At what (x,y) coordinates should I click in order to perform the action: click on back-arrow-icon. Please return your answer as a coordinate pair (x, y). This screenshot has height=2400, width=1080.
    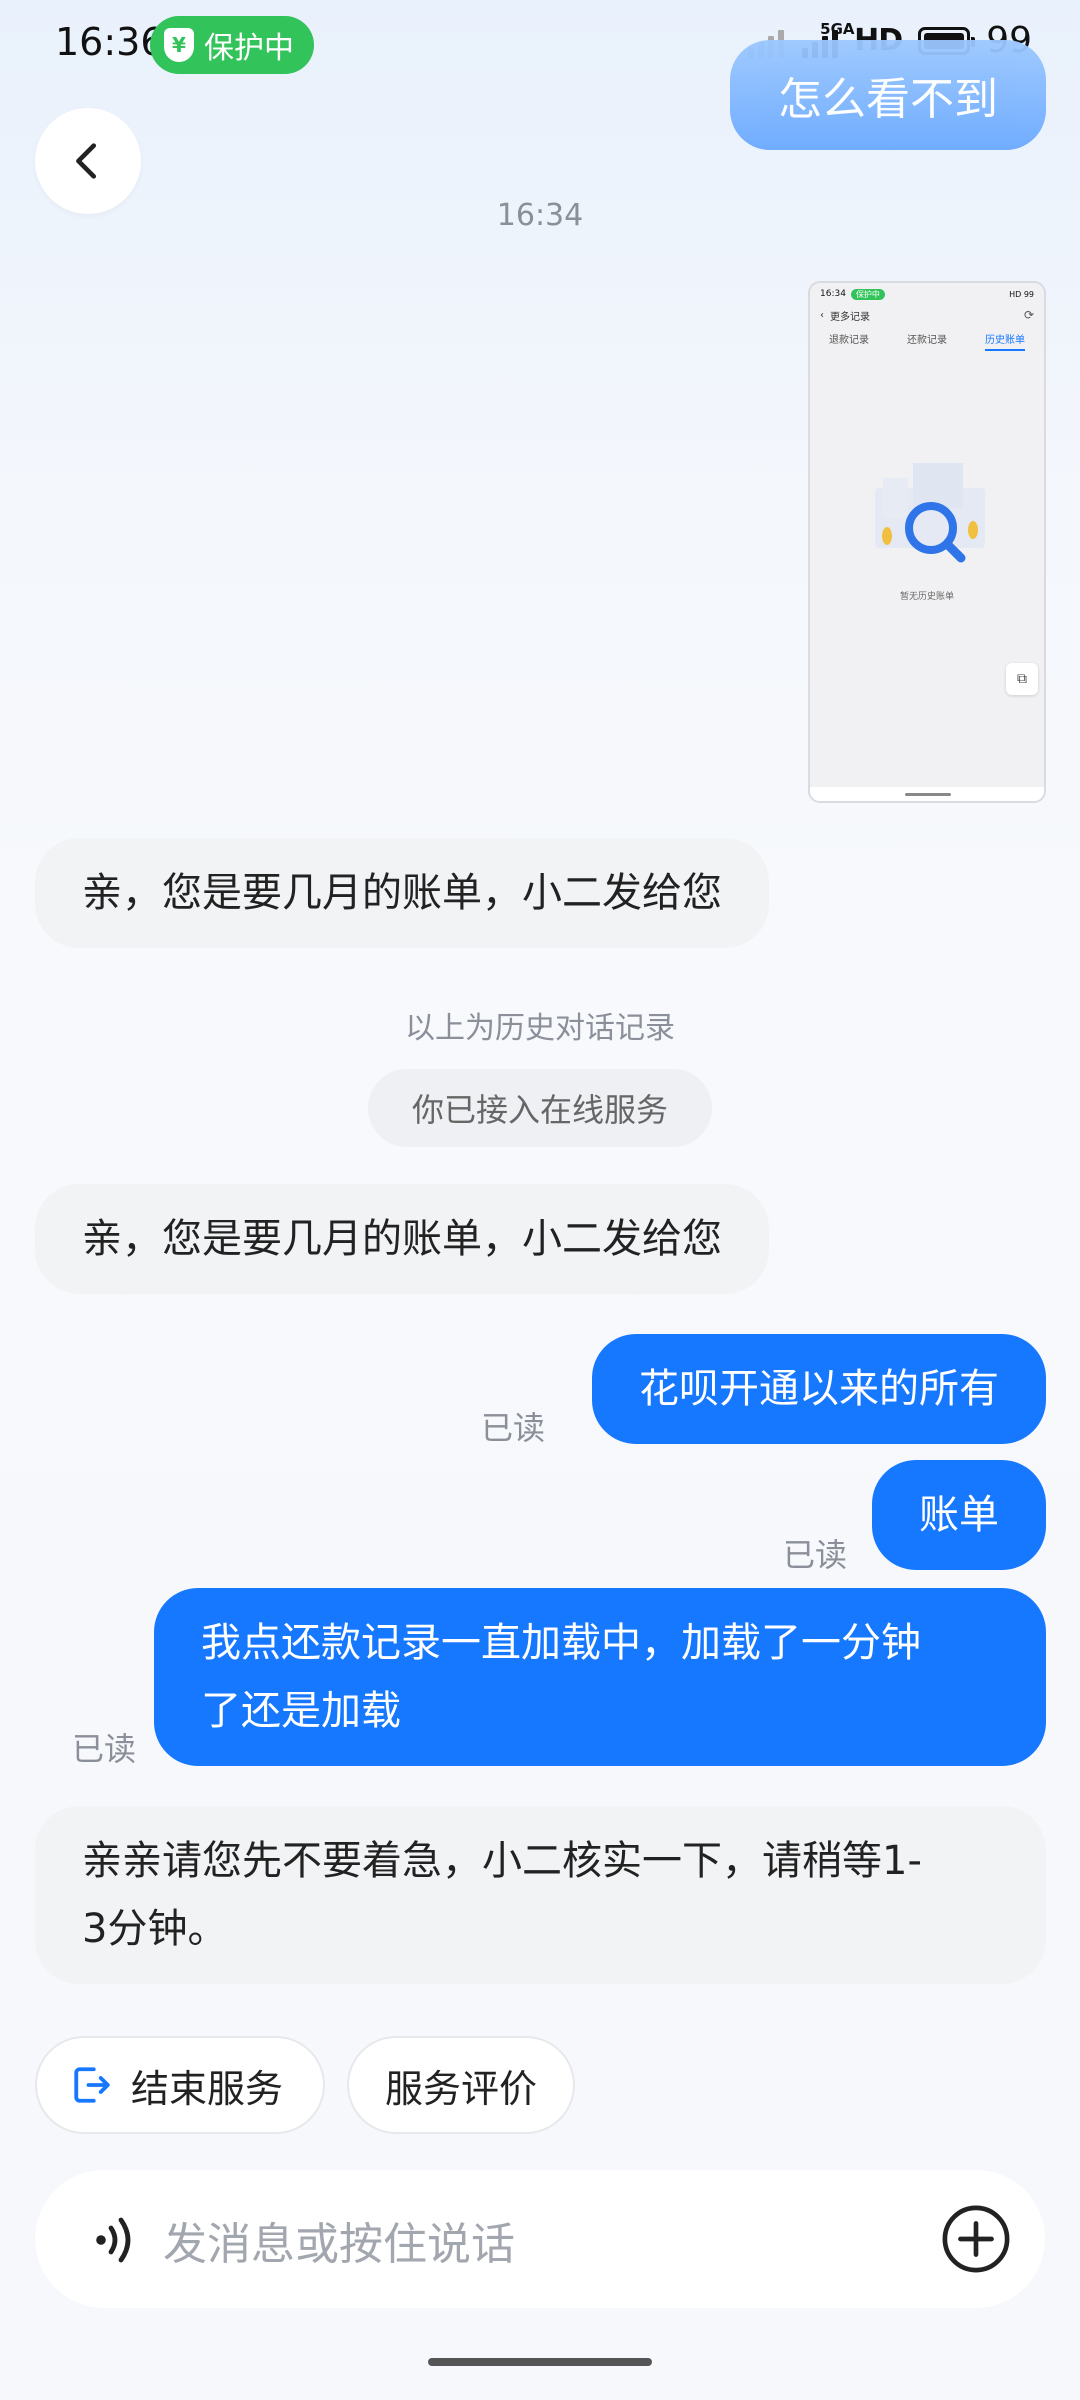
    Looking at the image, I should click on (86, 161).